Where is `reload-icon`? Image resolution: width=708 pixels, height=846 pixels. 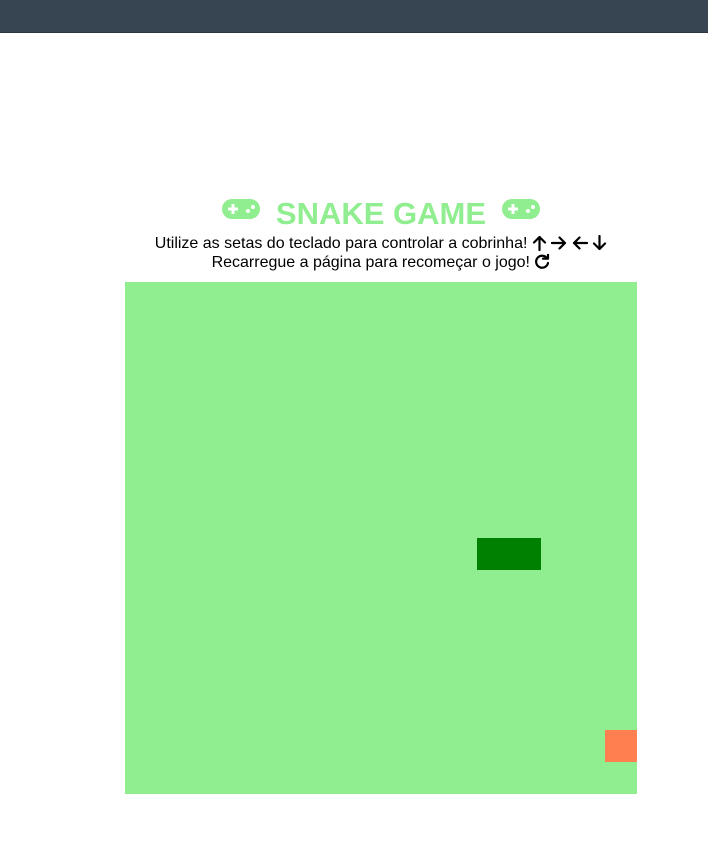 reload-icon is located at coordinates (542, 260).